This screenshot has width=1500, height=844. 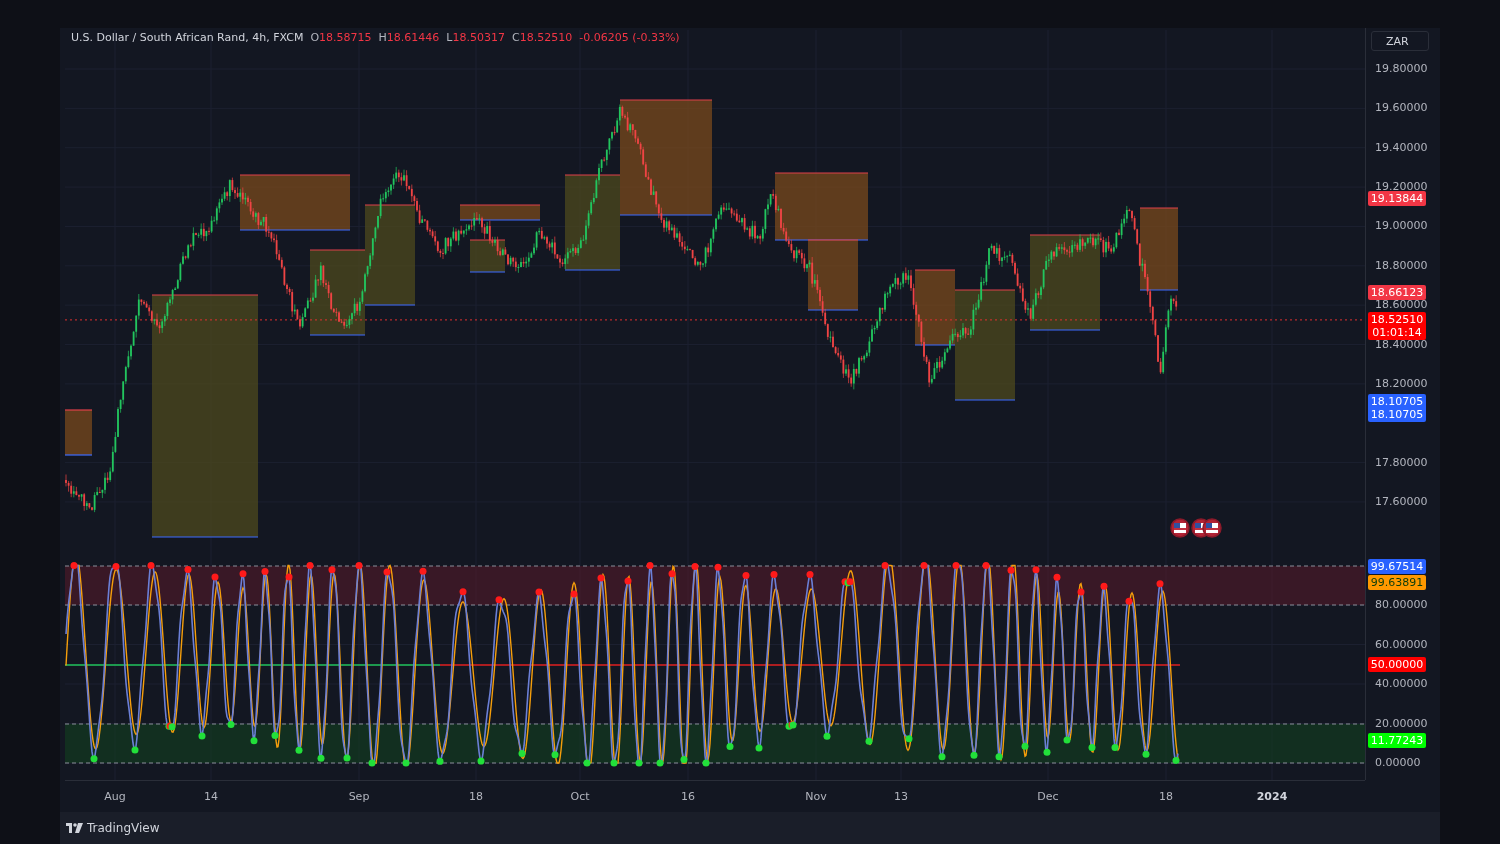 What do you see at coordinates (1397, 199) in the screenshot?
I see `price-label: 19.13844` at bounding box center [1397, 199].